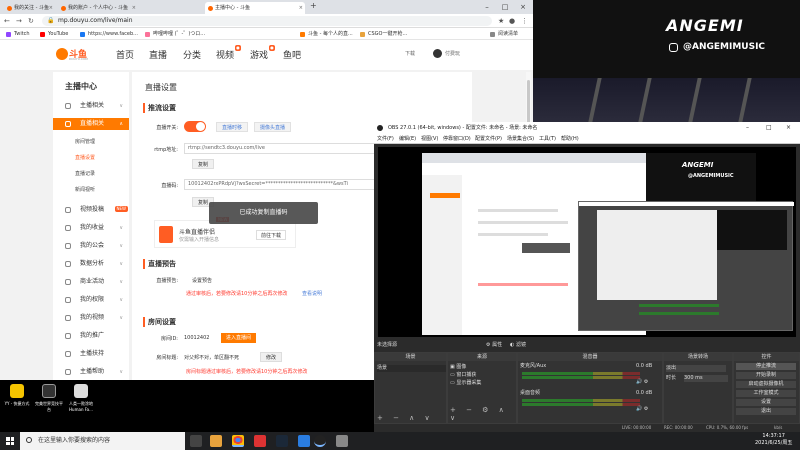 This screenshot has width=800, height=450. I want to click on sidebar-item-my-videos: 我的视频 ∨, so click(91, 318).